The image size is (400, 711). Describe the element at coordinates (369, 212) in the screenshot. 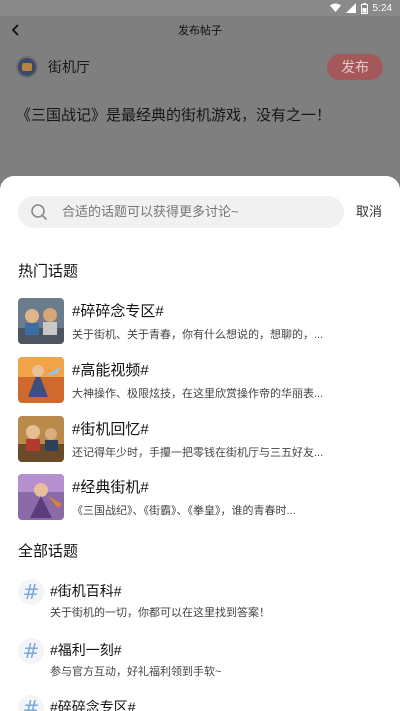

I see `cancel-button: 取消` at that location.